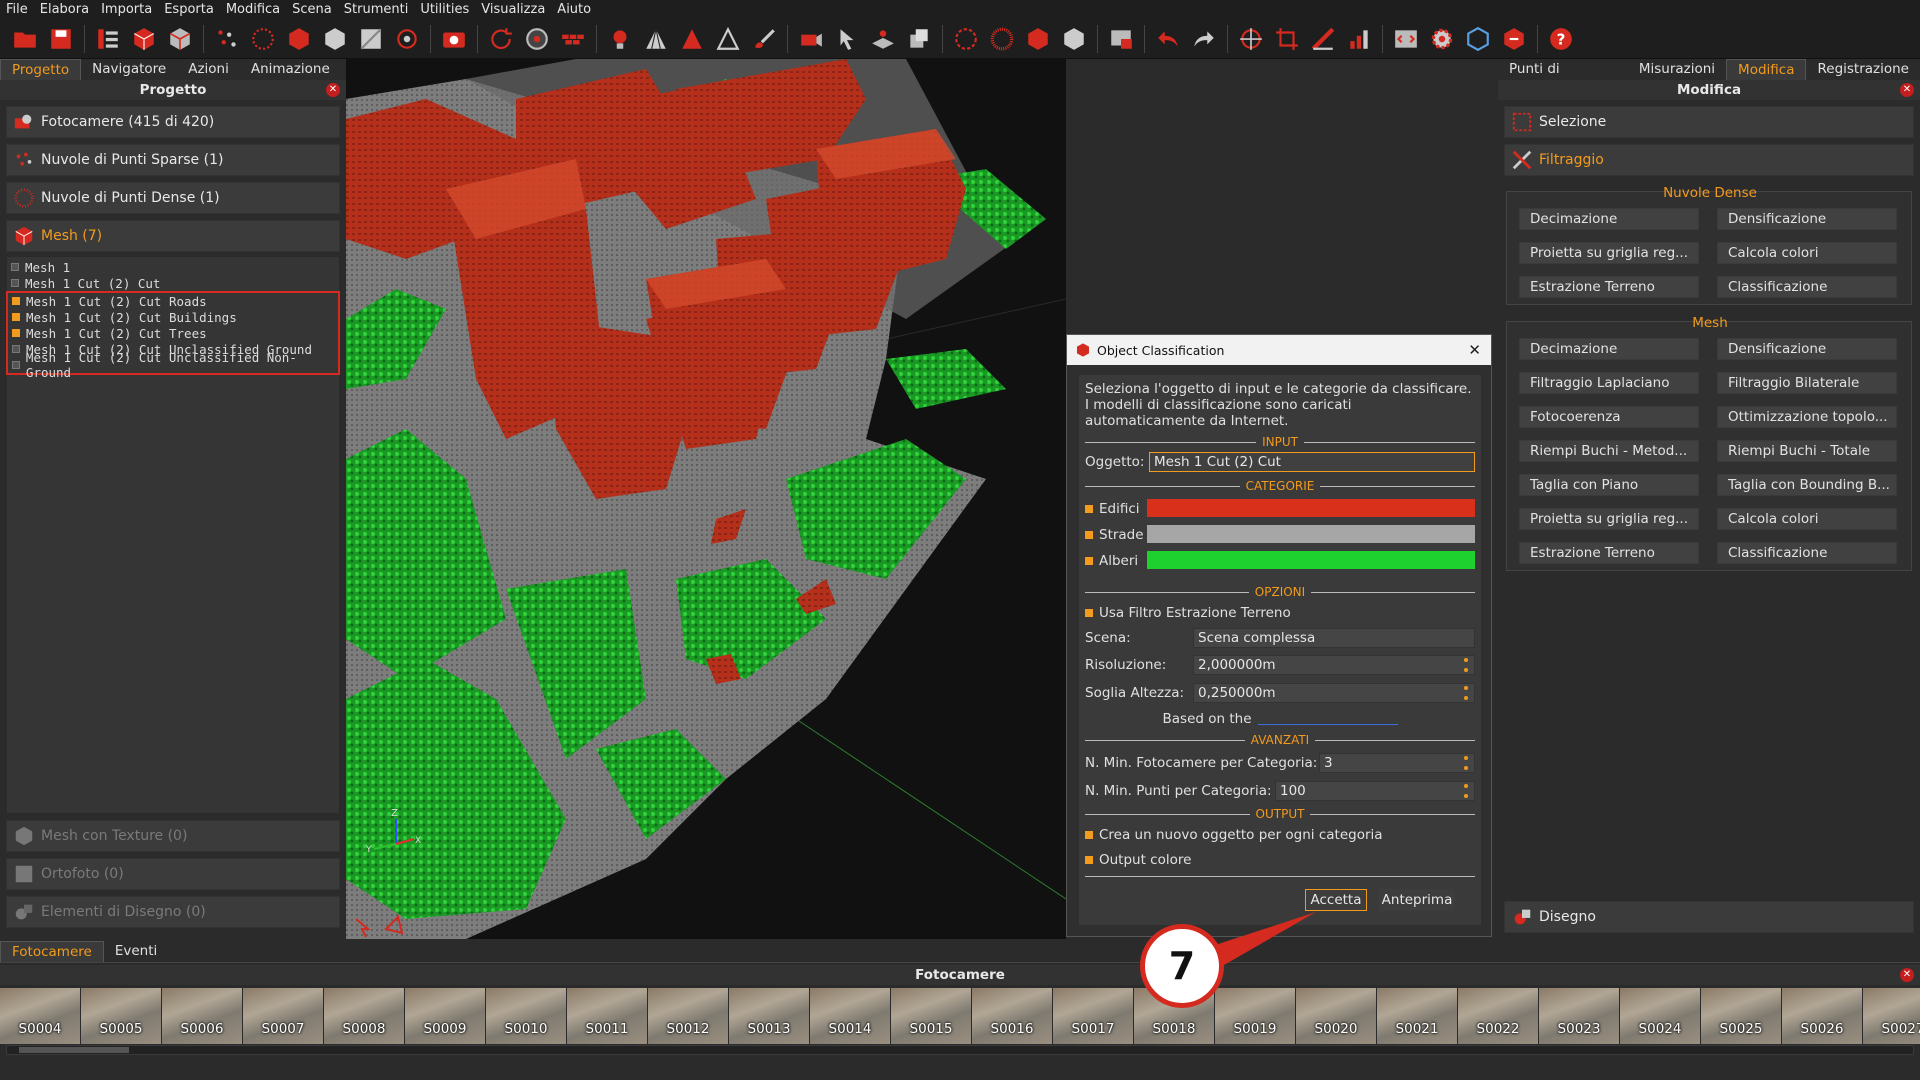  I want to click on camera-thumbnail: S0013, so click(769, 1016).